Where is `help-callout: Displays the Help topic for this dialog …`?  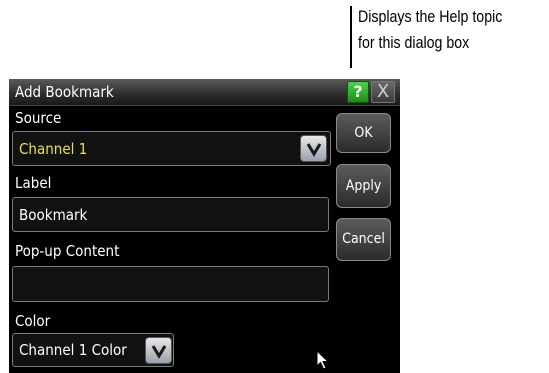 help-callout: Displays the Help topic for this dialog … is located at coordinates (439, 30).